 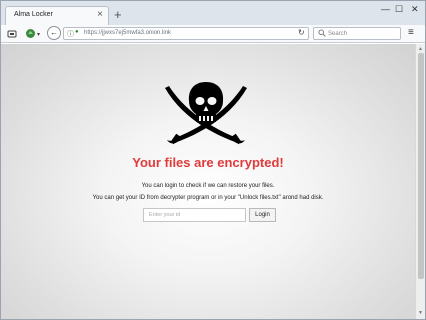 What do you see at coordinates (322, 33) in the screenshot?
I see `search-icon` at bounding box center [322, 33].